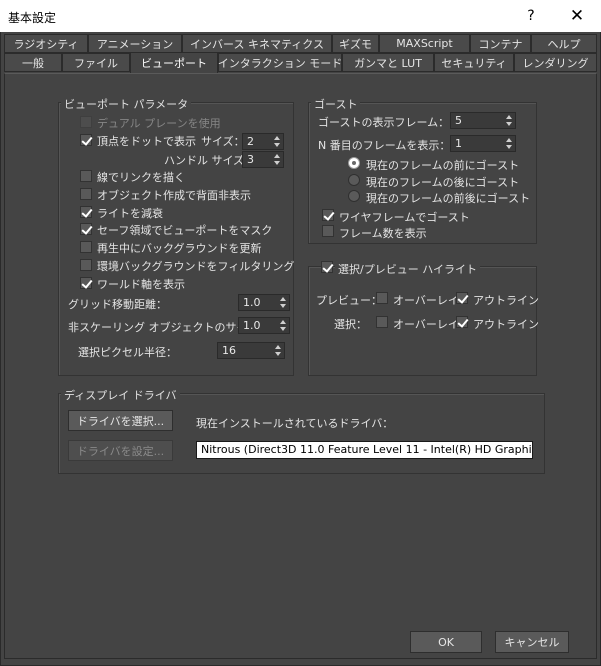 The height and width of the screenshot is (666, 601). I want to click on tab-help: ヘルプ, so click(564, 43).